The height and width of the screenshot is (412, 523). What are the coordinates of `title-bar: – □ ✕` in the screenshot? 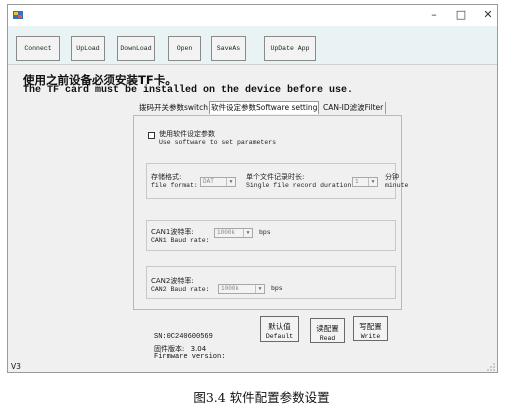 It's located at (252, 15).